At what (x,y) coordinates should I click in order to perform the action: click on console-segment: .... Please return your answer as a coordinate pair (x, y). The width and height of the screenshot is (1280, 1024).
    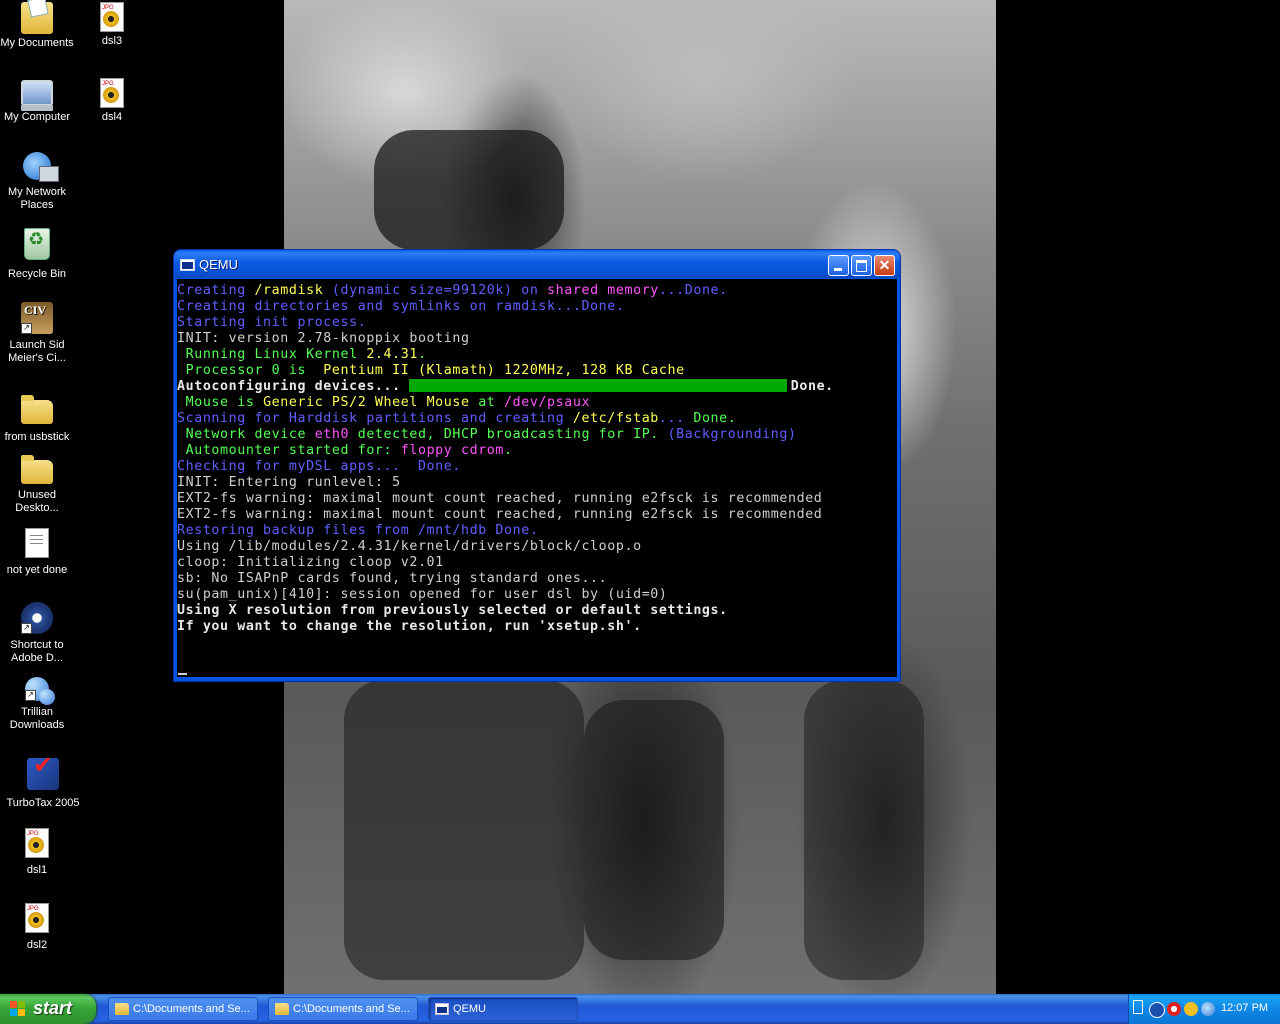
    Looking at the image, I should click on (676, 418).